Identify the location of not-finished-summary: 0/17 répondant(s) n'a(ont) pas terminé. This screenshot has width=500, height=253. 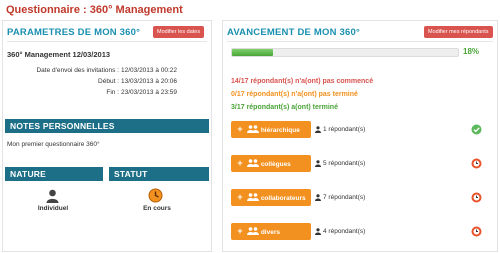
(294, 94).